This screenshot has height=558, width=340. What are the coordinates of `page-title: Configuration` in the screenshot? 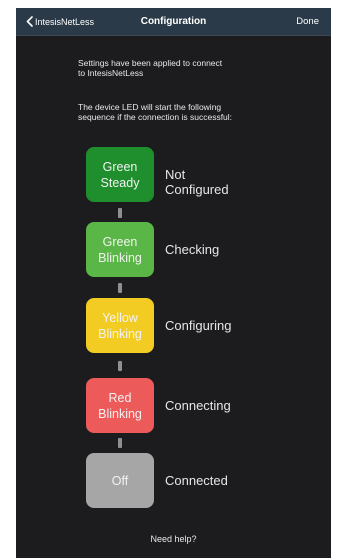 It's located at (173, 21).